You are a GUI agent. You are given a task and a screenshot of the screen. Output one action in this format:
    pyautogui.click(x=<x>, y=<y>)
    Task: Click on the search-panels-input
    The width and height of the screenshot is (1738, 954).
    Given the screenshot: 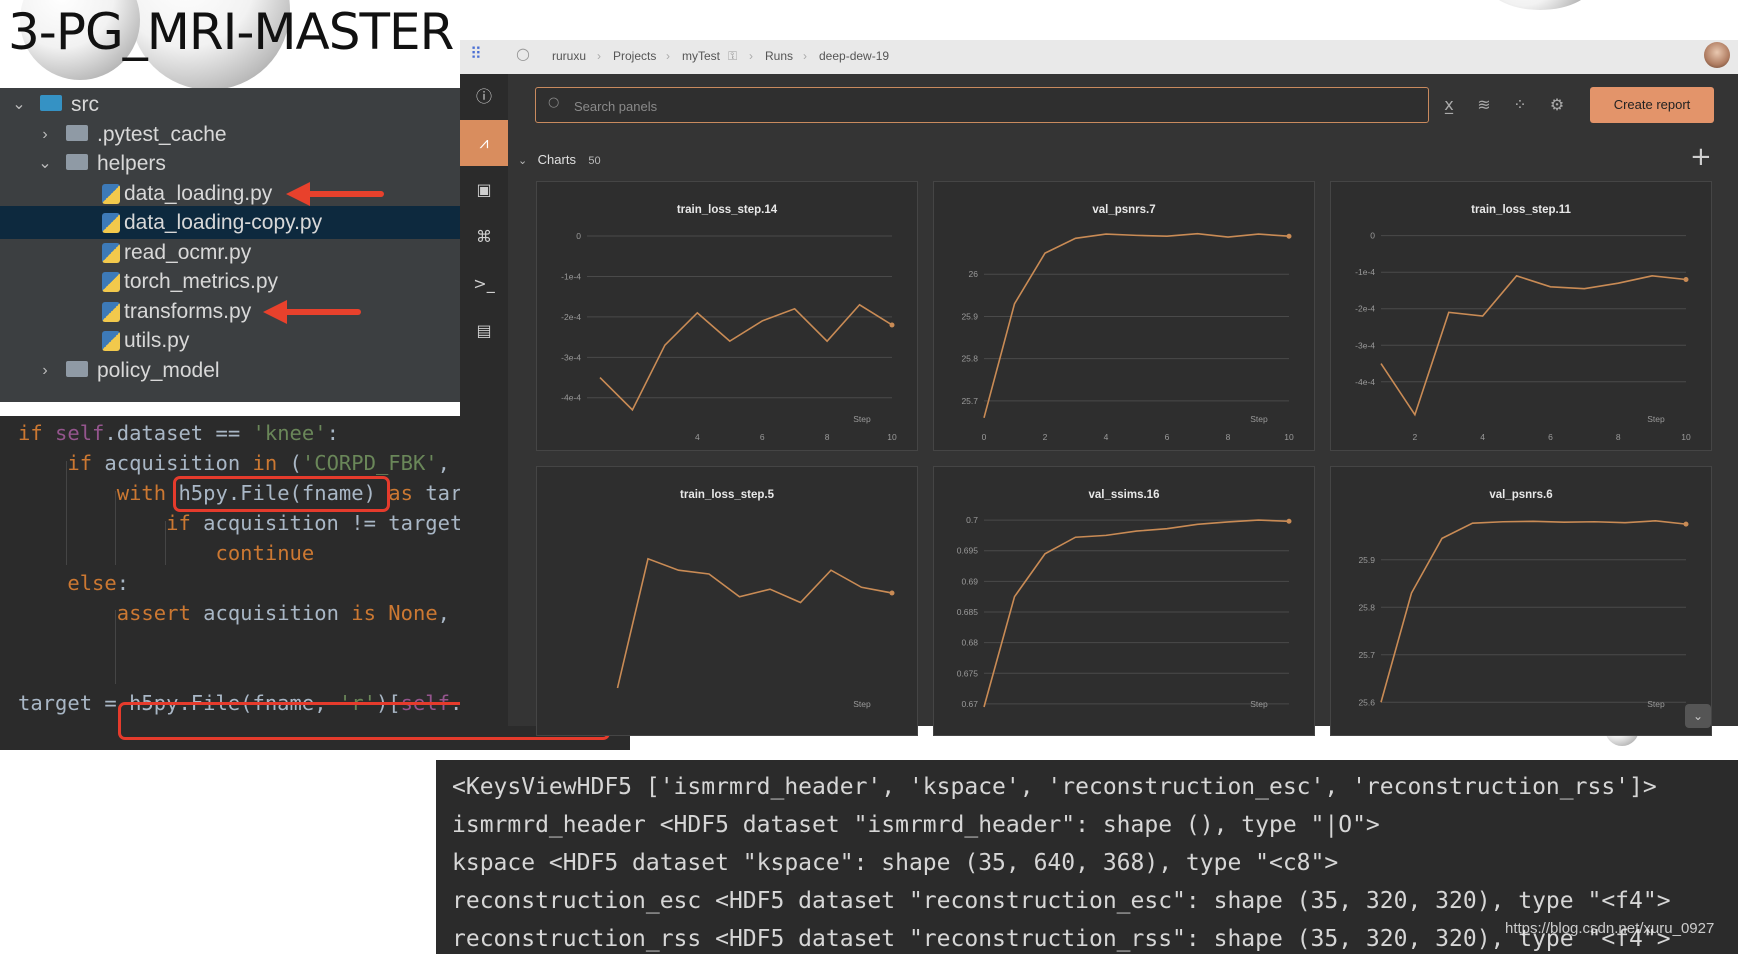 What is the action you would take?
    pyautogui.click(x=974, y=106)
    